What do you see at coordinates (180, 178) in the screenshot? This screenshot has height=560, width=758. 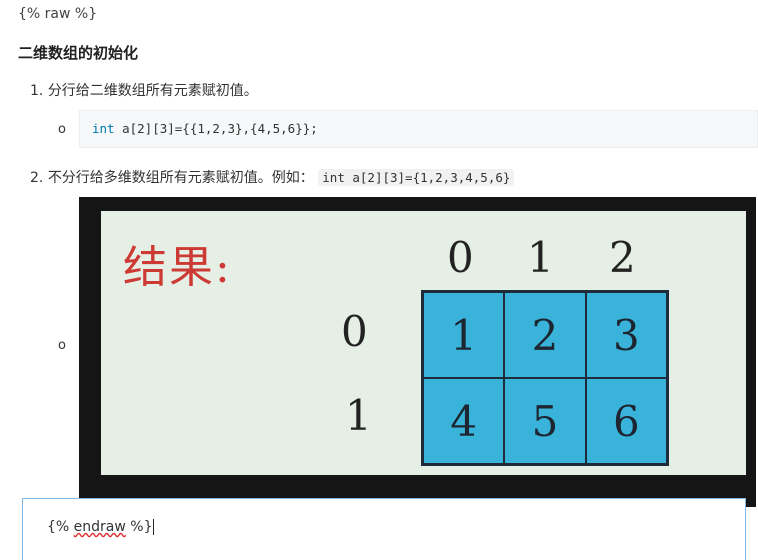 I see `list-item-2-text: 不分行给多维数组所有元素赋初值。例如：` at bounding box center [180, 178].